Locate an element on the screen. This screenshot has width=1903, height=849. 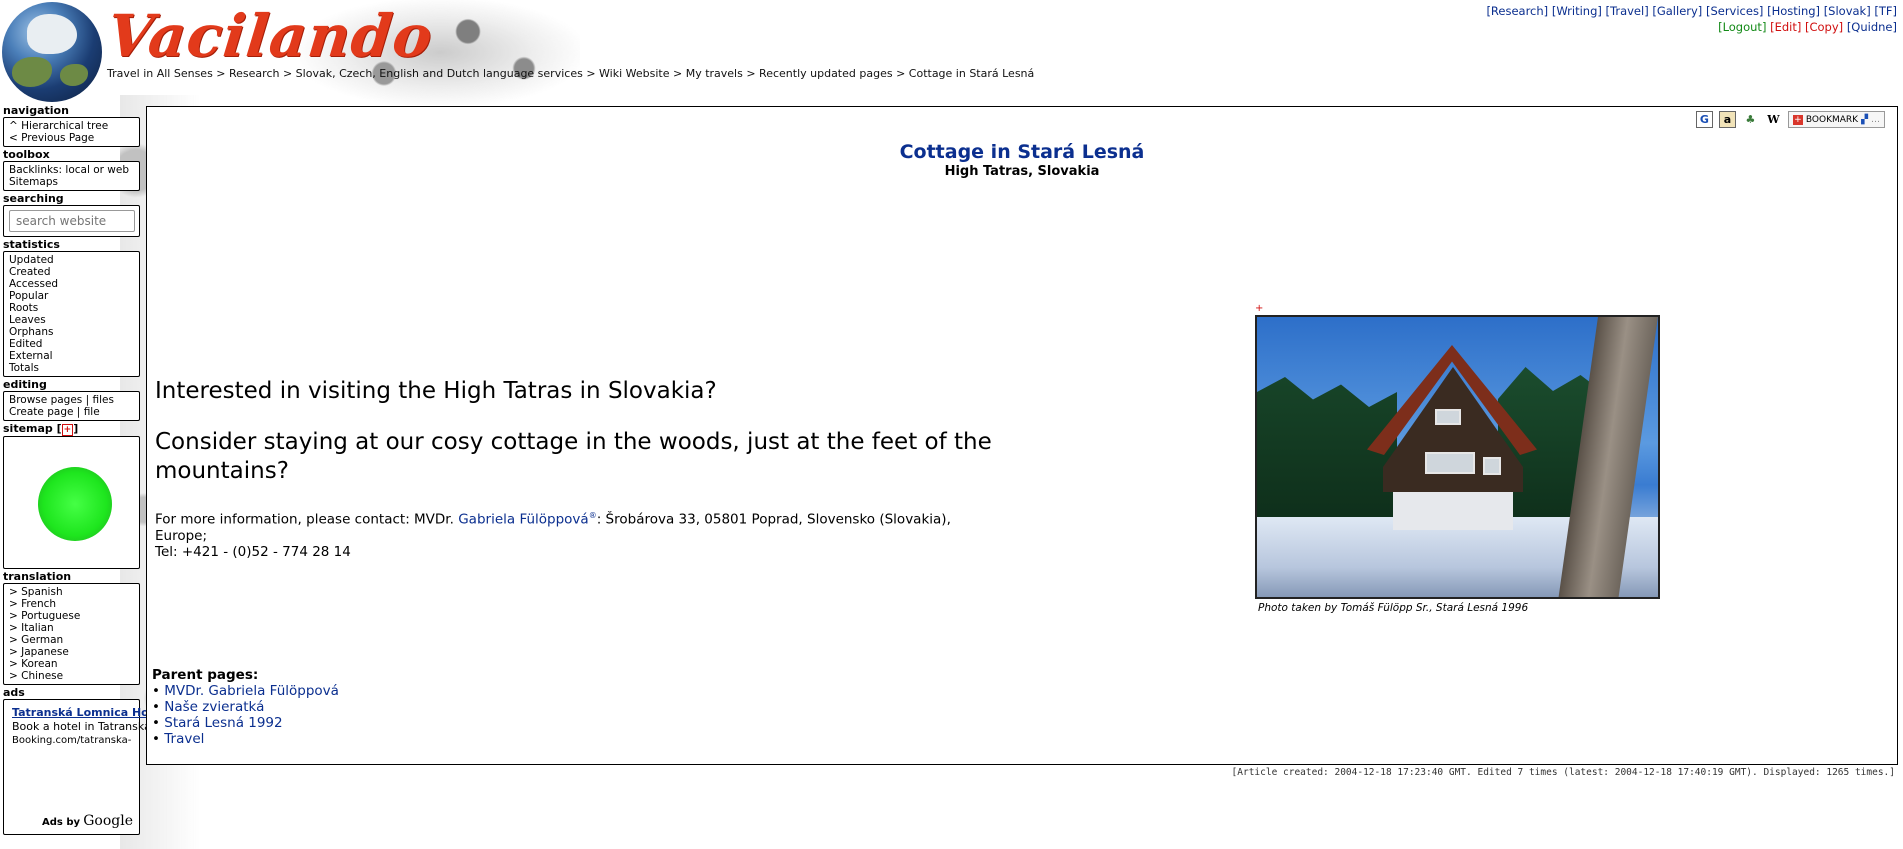
stat-accessed-link: Accessed is located at coordinates (71, 284).